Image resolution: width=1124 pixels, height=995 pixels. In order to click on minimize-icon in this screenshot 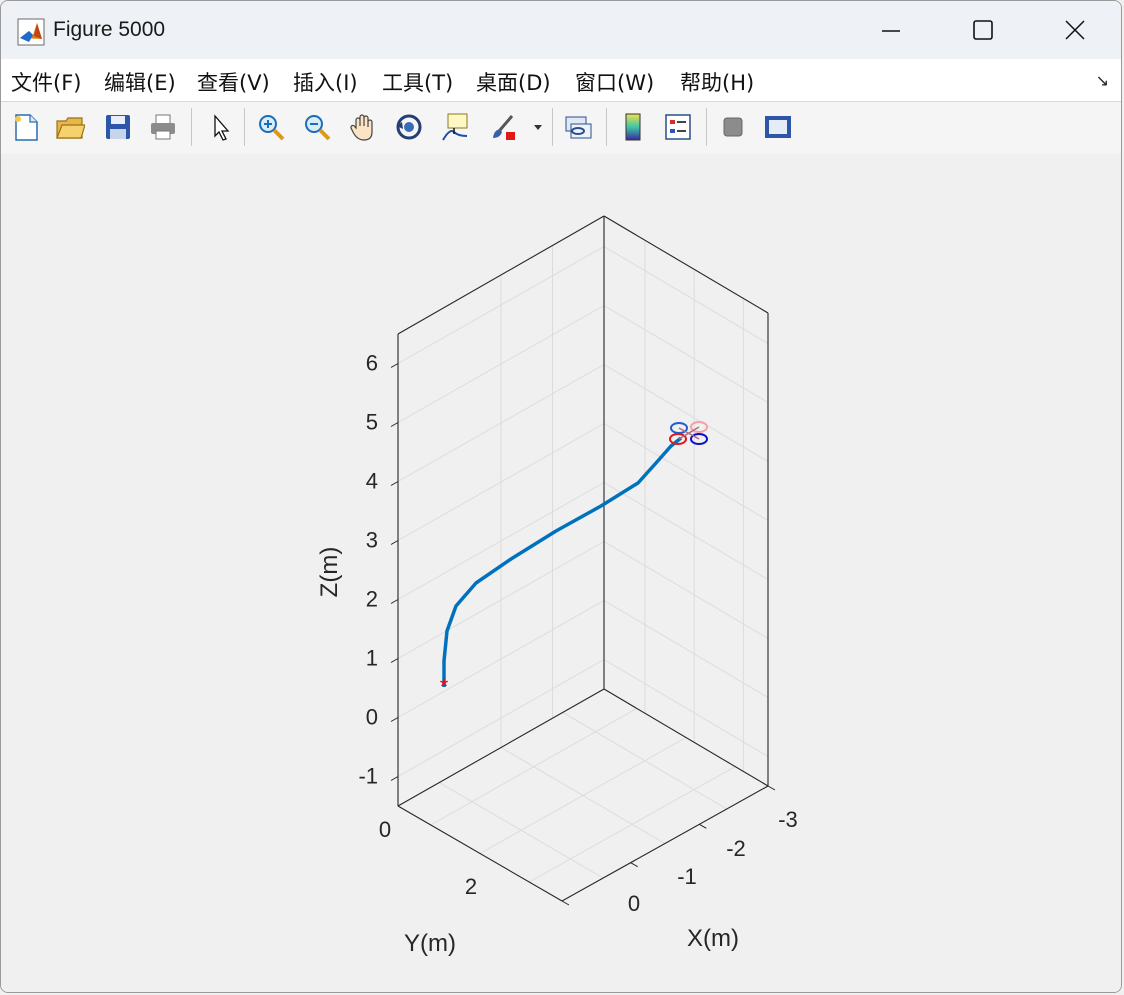, I will do `click(891, 31)`.